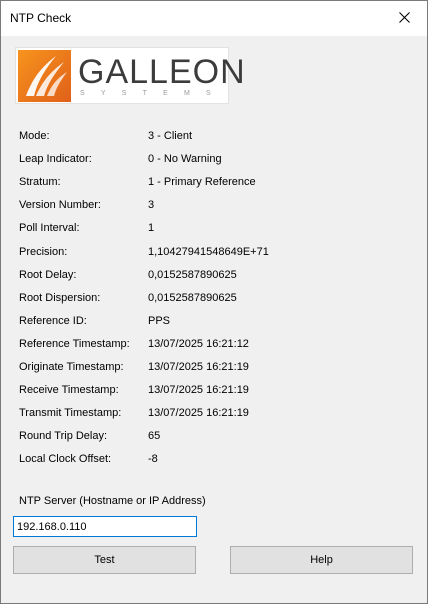 The image size is (428, 604). I want to click on close-button, so click(405, 17).